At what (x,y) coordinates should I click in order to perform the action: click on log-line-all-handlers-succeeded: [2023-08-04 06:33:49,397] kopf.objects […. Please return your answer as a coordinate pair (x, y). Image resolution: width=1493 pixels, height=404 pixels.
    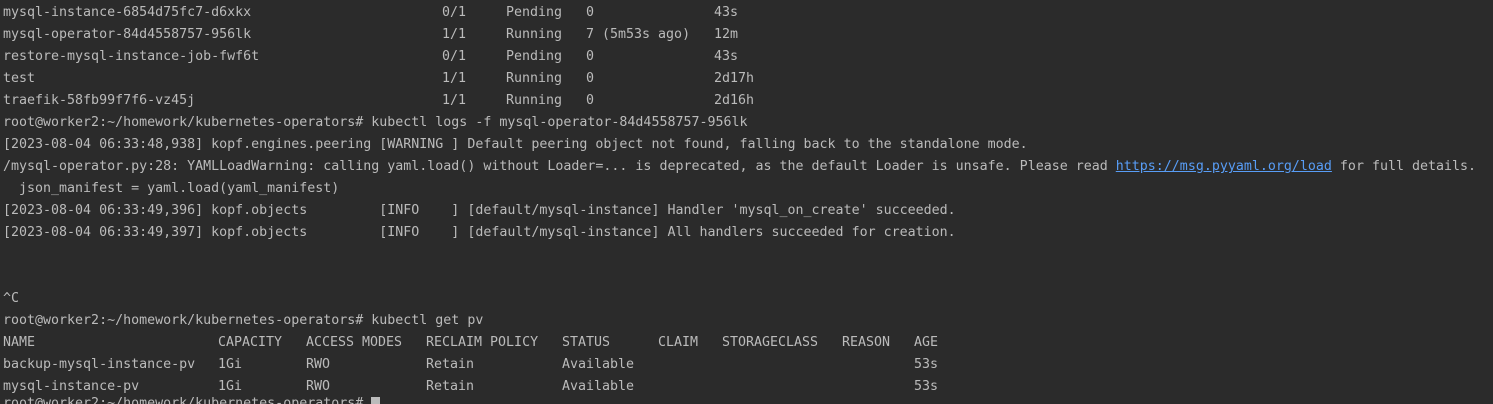
    Looking at the image, I should click on (479, 232).